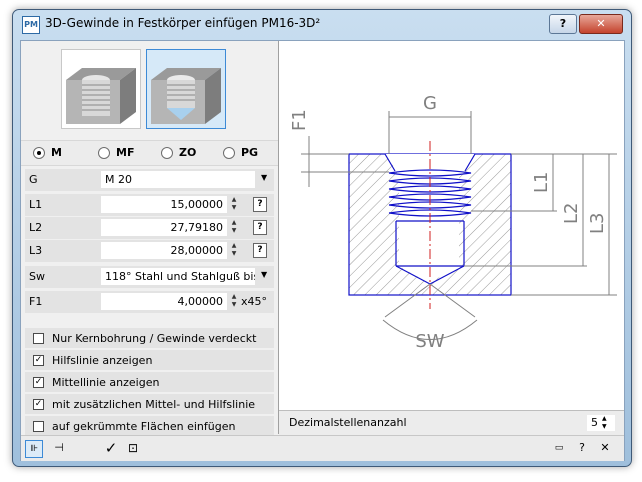 The height and width of the screenshot is (482, 642). I want to click on l1-dim-label: L1, so click(541, 182).